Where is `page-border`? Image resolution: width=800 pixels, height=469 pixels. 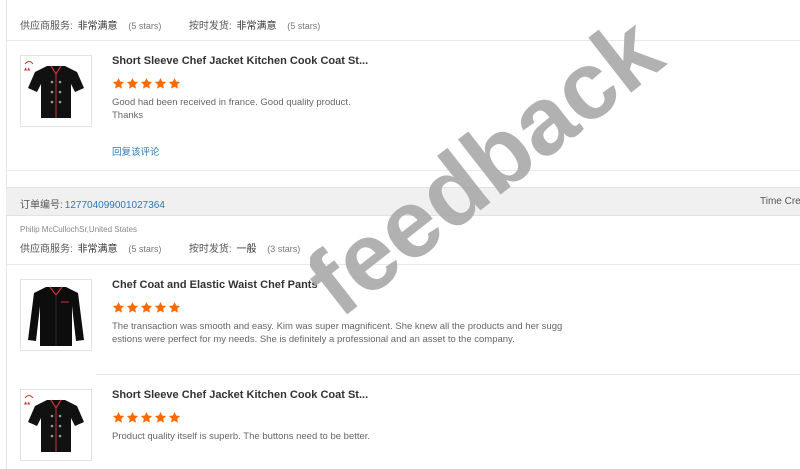 page-border is located at coordinates (6, 234).